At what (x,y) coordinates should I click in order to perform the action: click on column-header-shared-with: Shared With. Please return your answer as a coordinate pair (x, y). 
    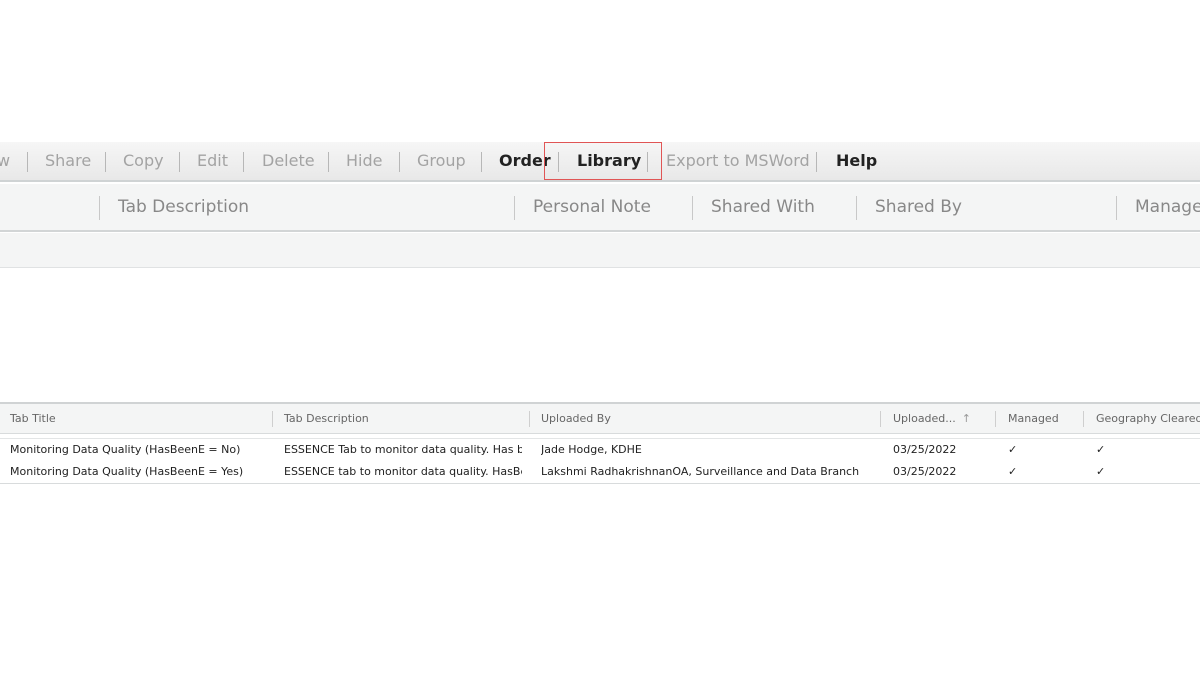
    Looking at the image, I should click on (763, 207).